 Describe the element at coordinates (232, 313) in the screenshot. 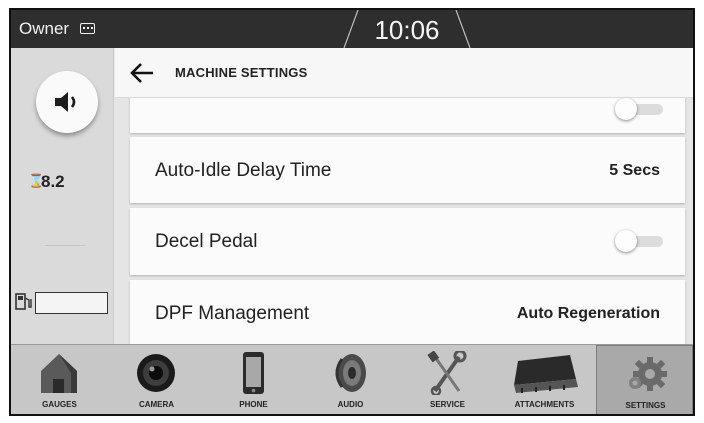

I see `setting-label: DPF Management` at that location.